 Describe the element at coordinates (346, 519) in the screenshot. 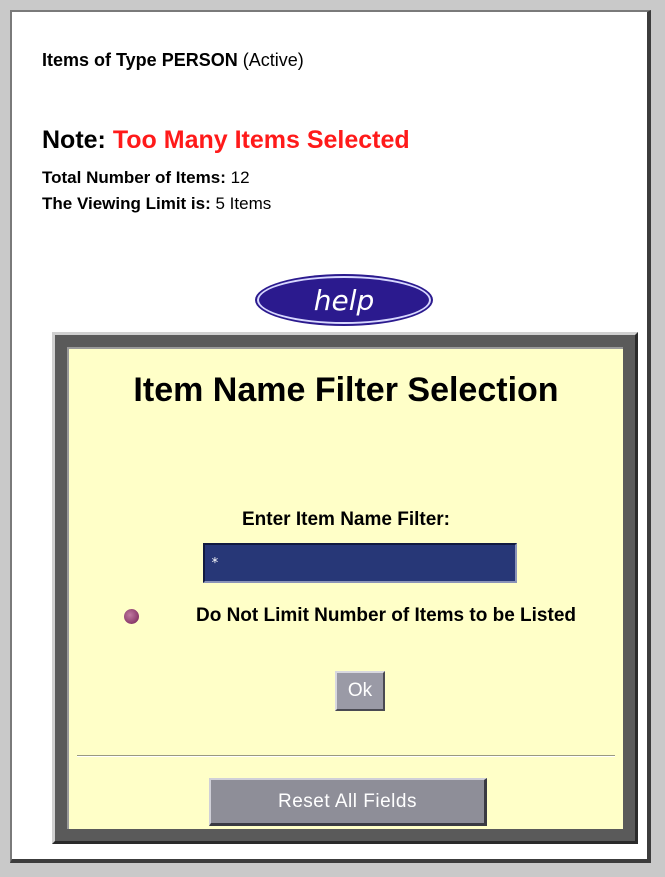

I see `filter-input-label: Enter Item Name Filter:` at that location.